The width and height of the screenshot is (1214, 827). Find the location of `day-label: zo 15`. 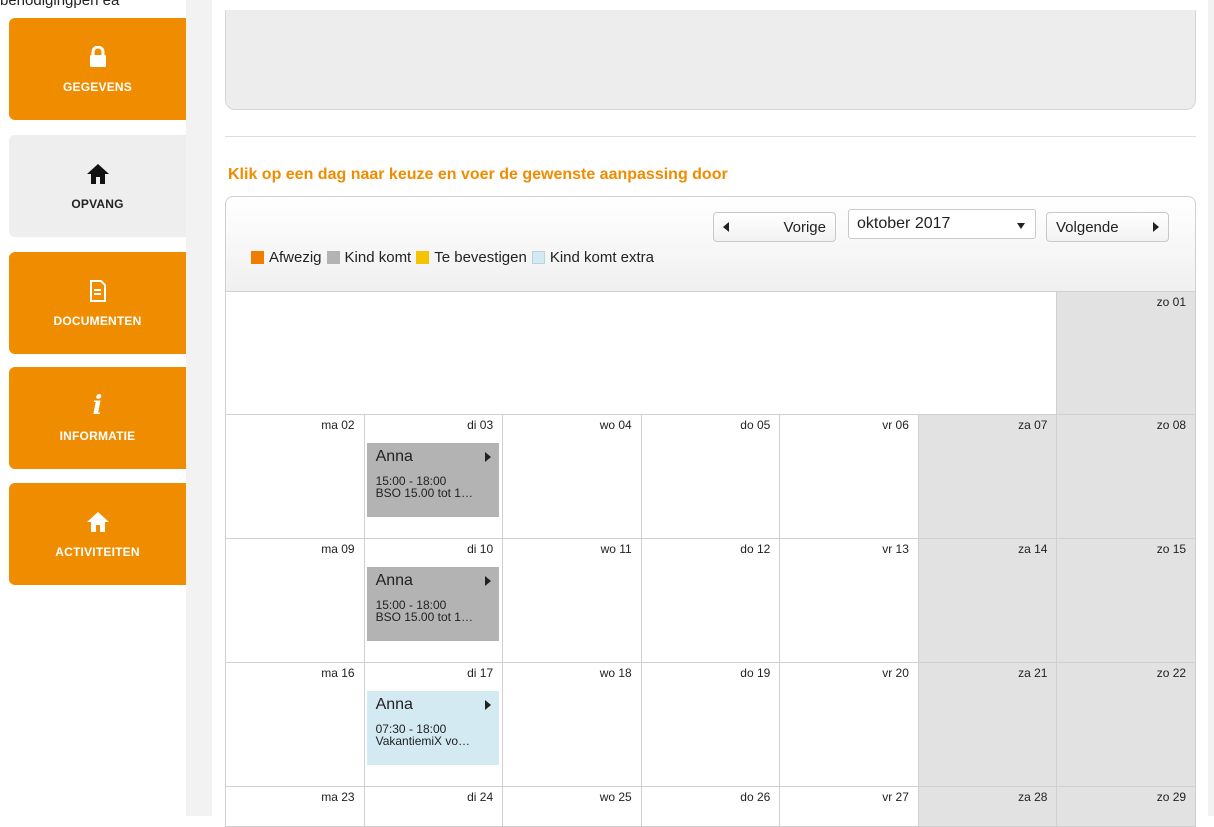

day-label: zo 15 is located at coordinates (1171, 549).